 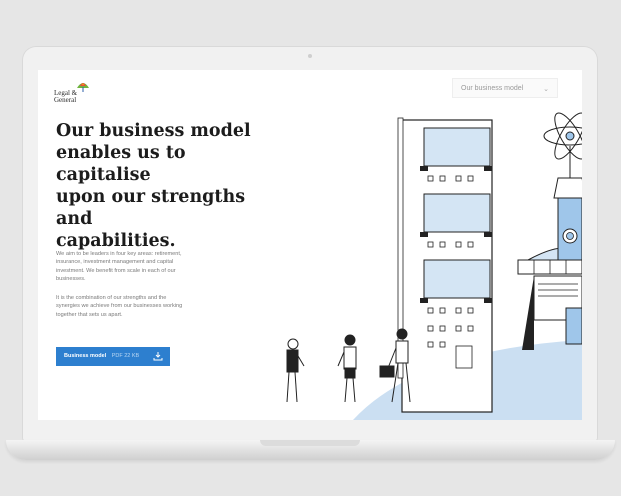 What do you see at coordinates (549, 231) in the screenshot?
I see `observatory-rocket` at bounding box center [549, 231].